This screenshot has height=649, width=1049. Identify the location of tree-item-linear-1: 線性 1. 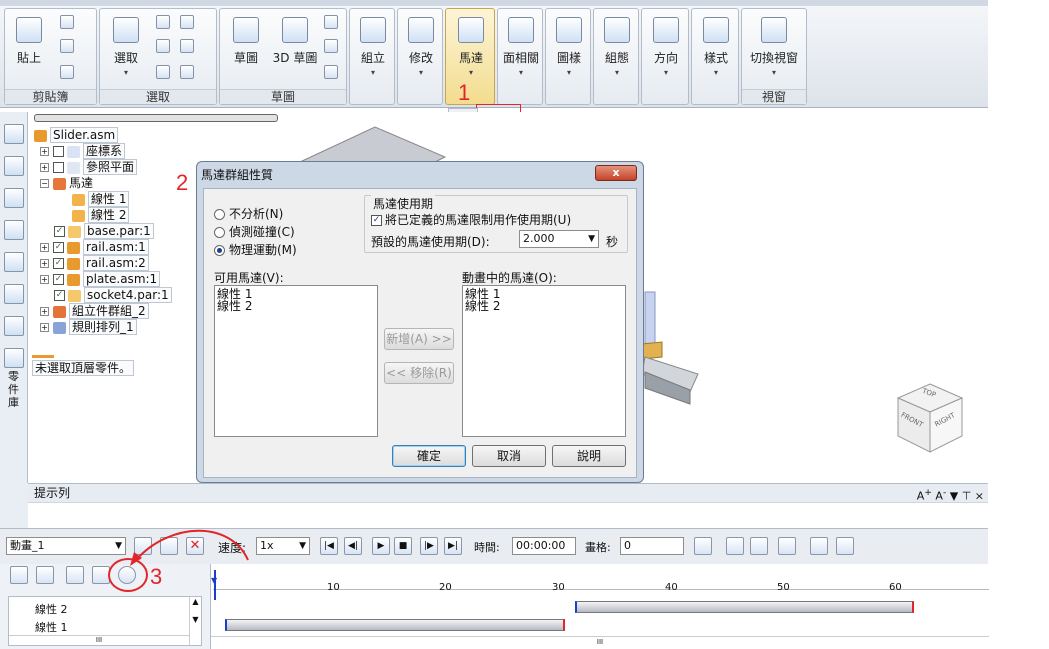
(101, 199).